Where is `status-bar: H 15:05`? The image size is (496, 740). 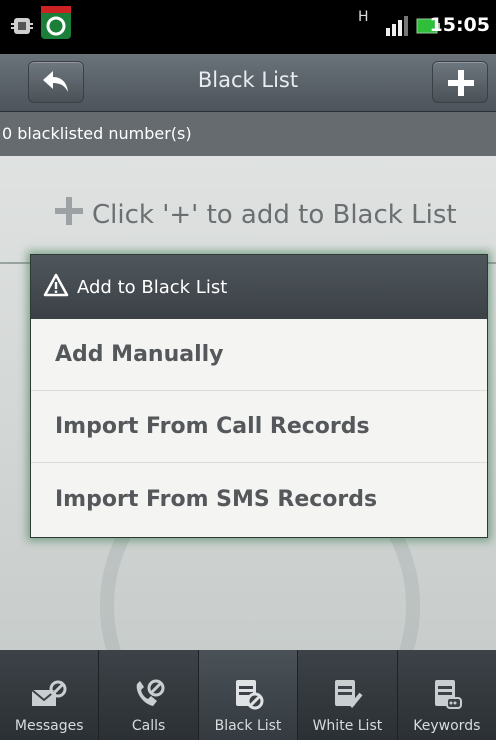 status-bar: H 15:05 is located at coordinates (248, 27).